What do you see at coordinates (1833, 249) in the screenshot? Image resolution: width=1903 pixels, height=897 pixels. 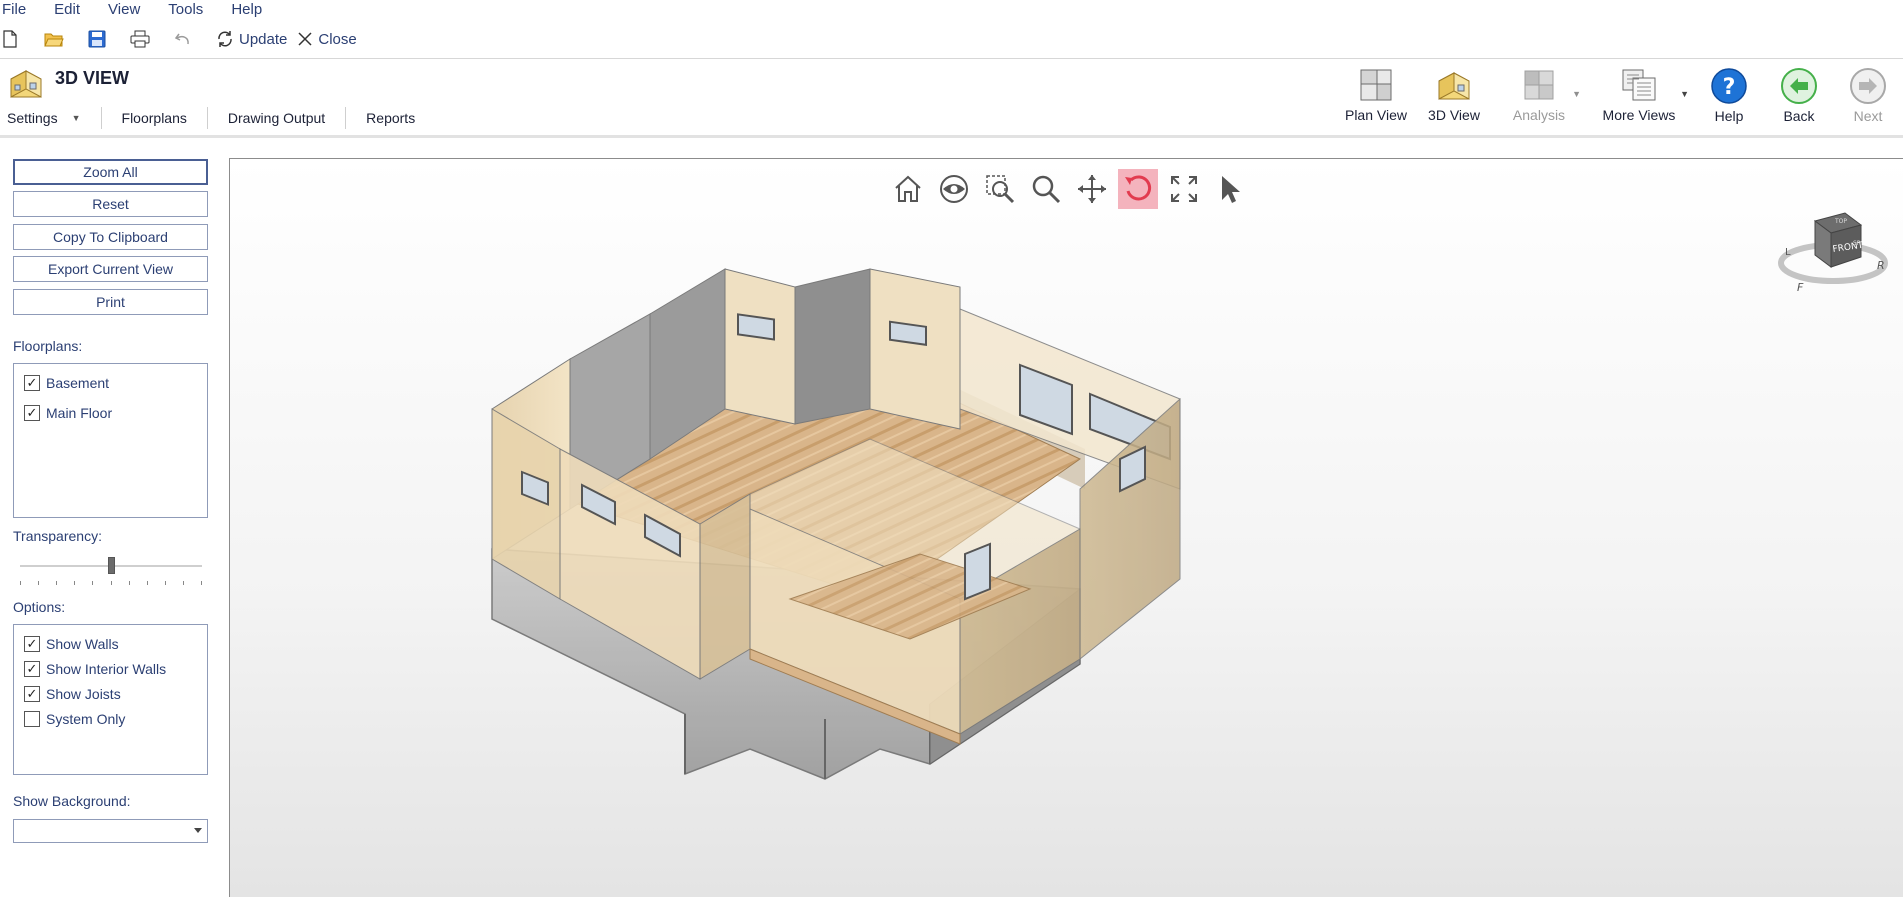 I see `navigation-cube: FRONT TOP SR L R F` at bounding box center [1833, 249].